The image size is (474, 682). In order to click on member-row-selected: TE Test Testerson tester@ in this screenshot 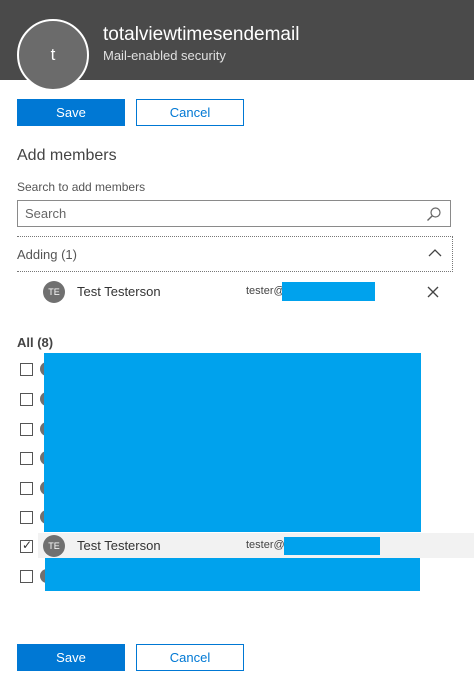, I will do `click(237, 546)`.